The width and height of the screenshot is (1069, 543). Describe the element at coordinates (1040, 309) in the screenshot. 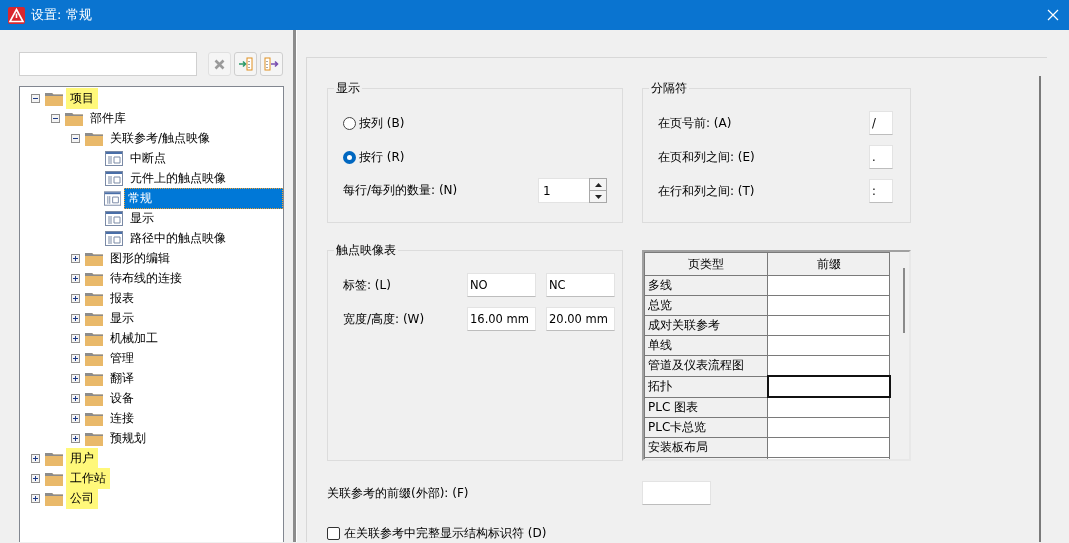

I see `vertical-scrollbar` at that location.